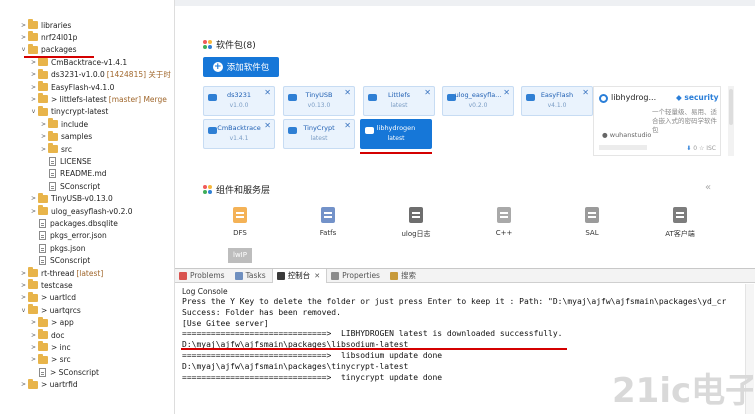 Image resolution: width=755 pixels, height=414 pixels. Describe the element at coordinates (47, 335) in the screenshot. I see `tree-item: > doc` at that location.